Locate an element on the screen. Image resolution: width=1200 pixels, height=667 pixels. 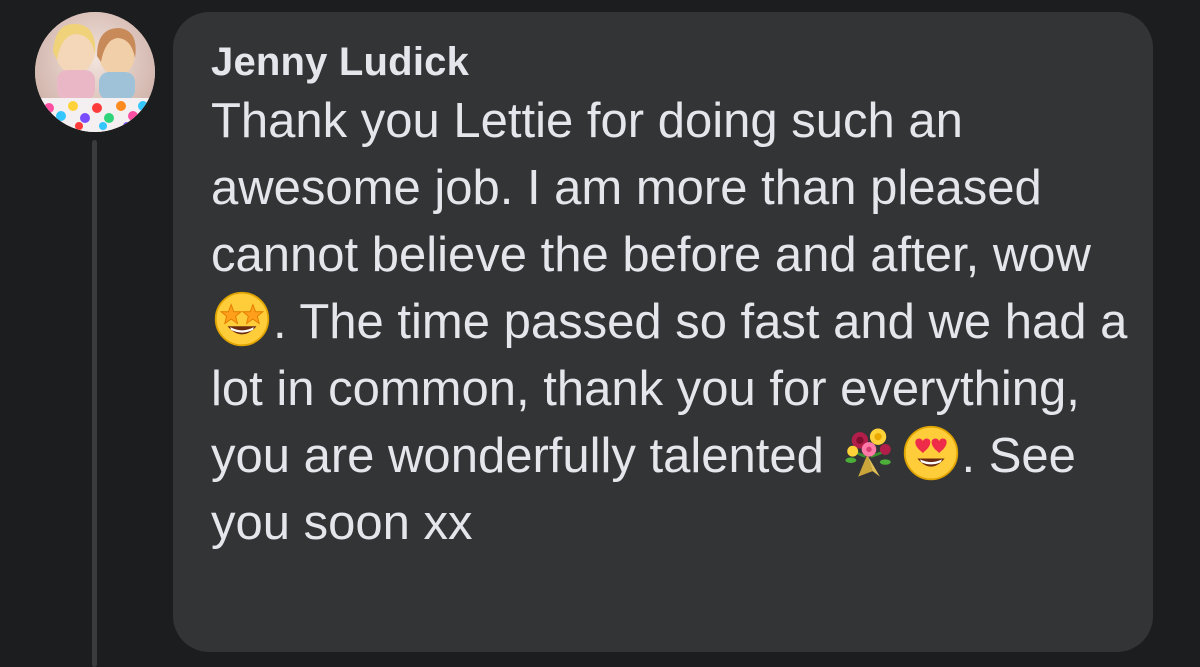
avatar-photo is located at coordinates (95, 72).